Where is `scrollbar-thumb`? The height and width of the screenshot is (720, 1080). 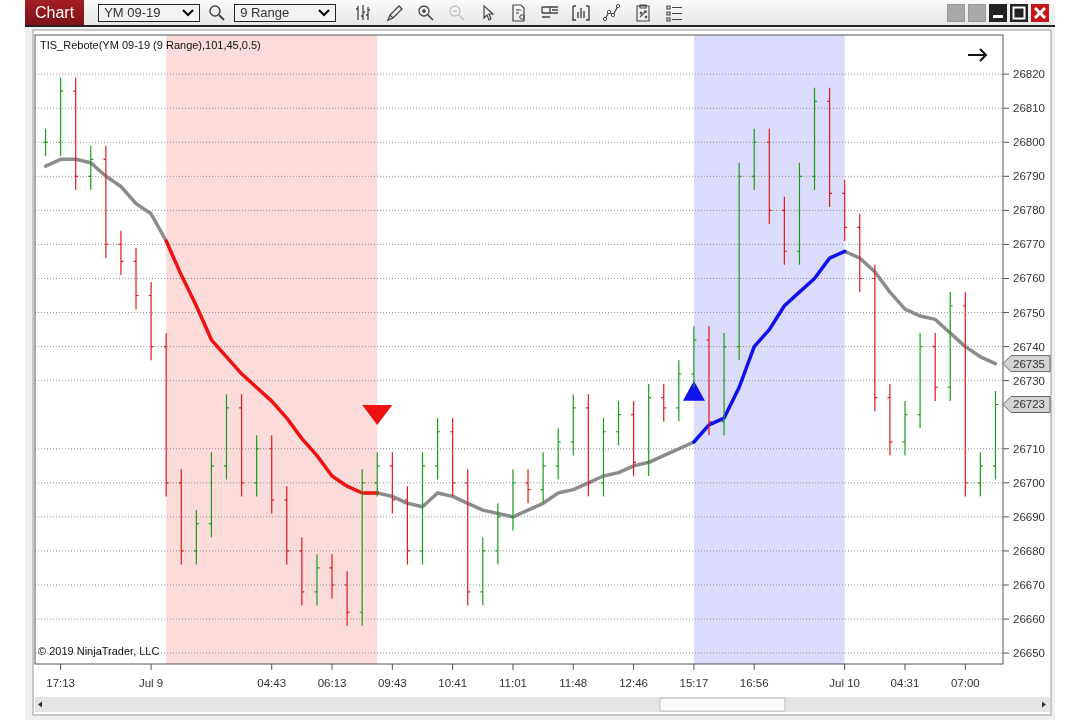 scrollbar-thumb is located at coordinates (722, 704).